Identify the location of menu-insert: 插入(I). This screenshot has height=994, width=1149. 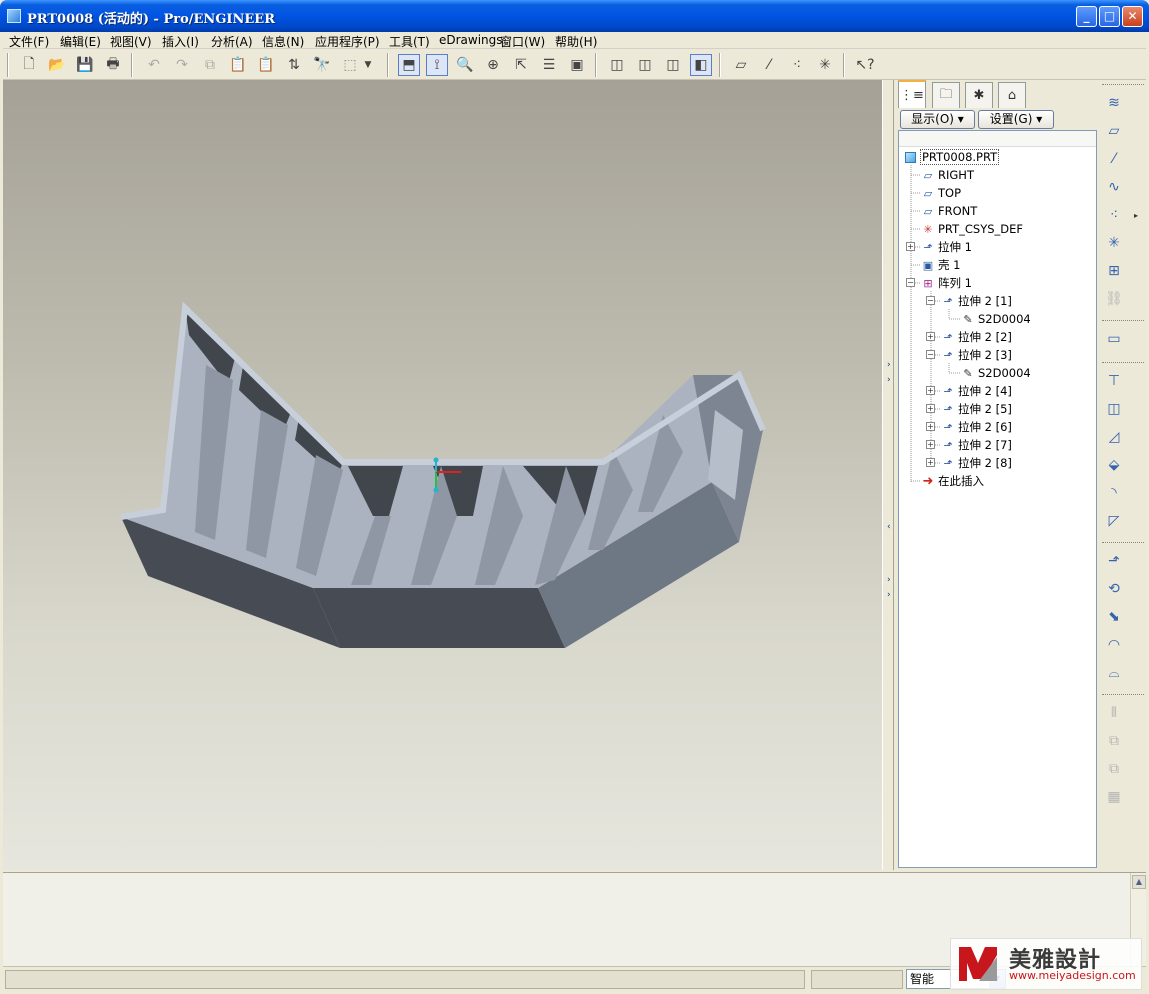
(180, 41).